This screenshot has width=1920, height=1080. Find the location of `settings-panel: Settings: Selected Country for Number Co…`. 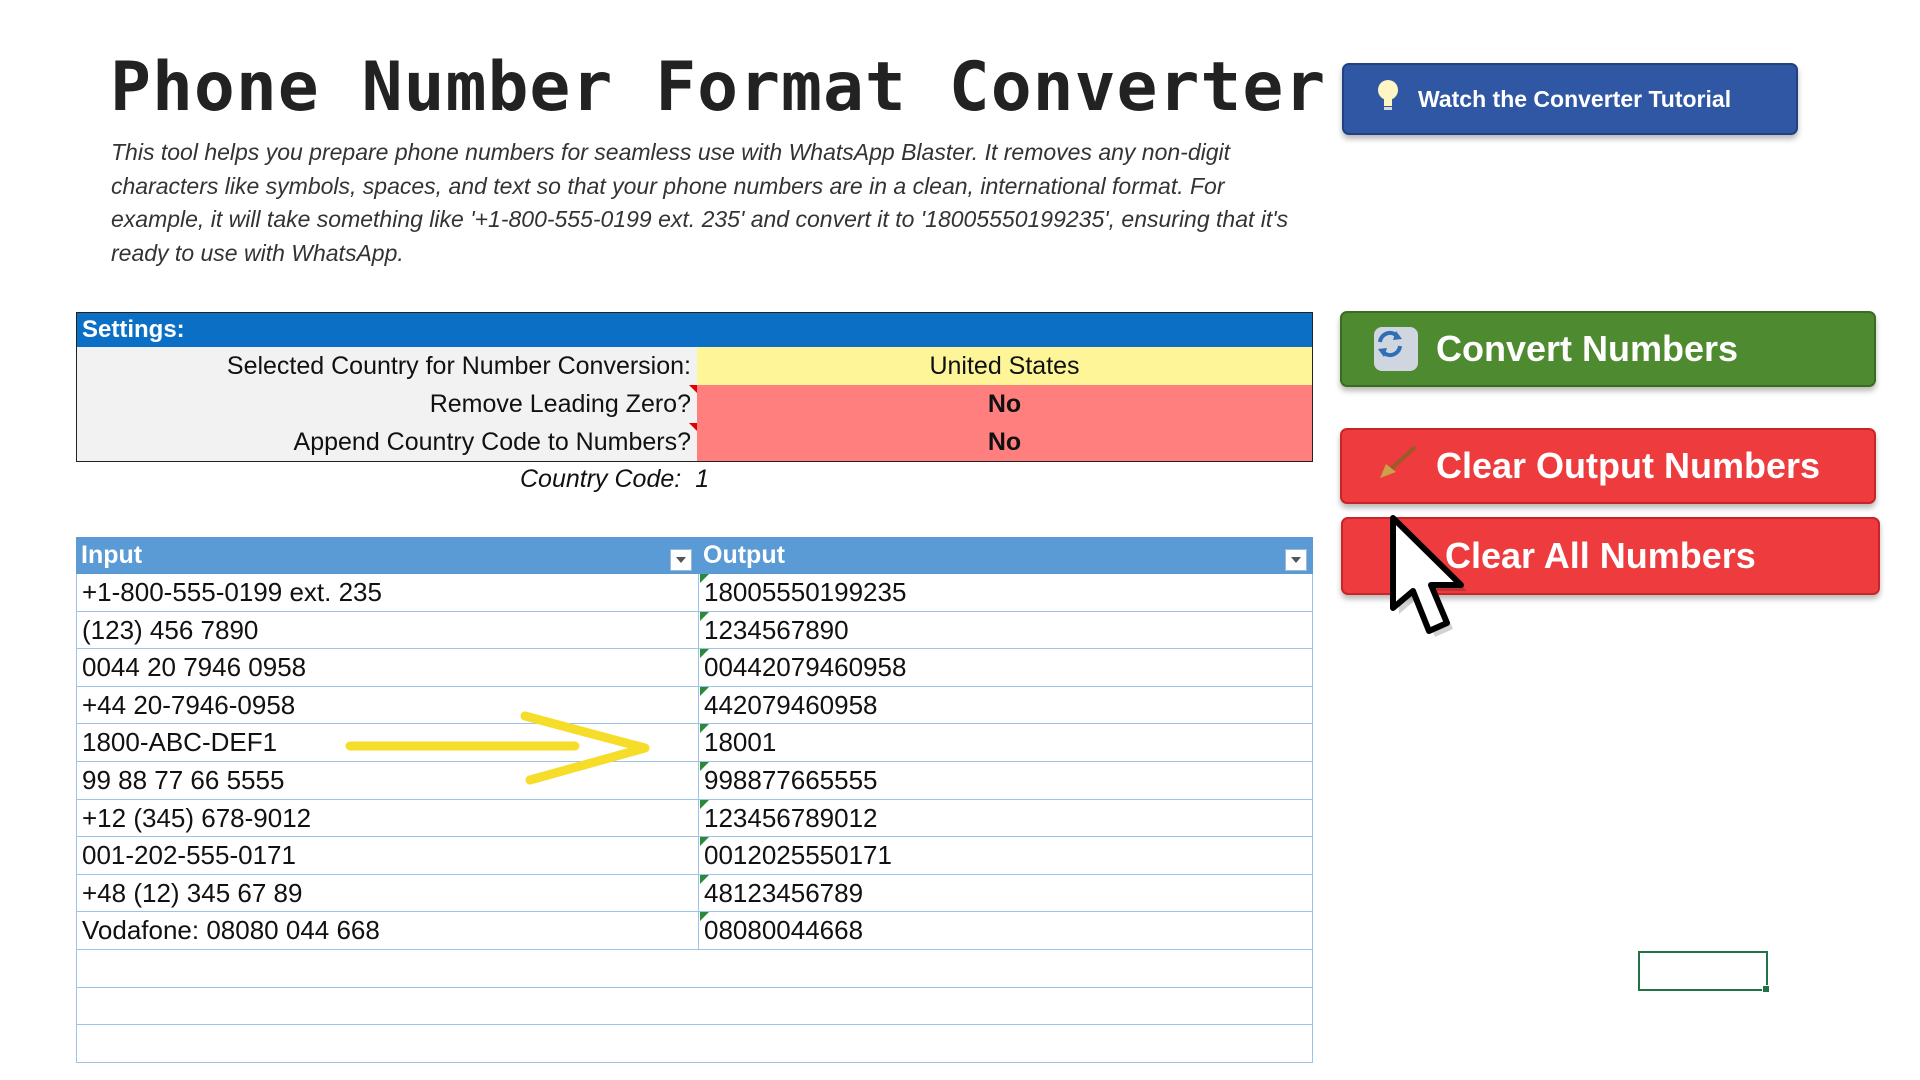

settings-panel: Settings: Selected Country for Number Co… is located at coordinates (694, 387).